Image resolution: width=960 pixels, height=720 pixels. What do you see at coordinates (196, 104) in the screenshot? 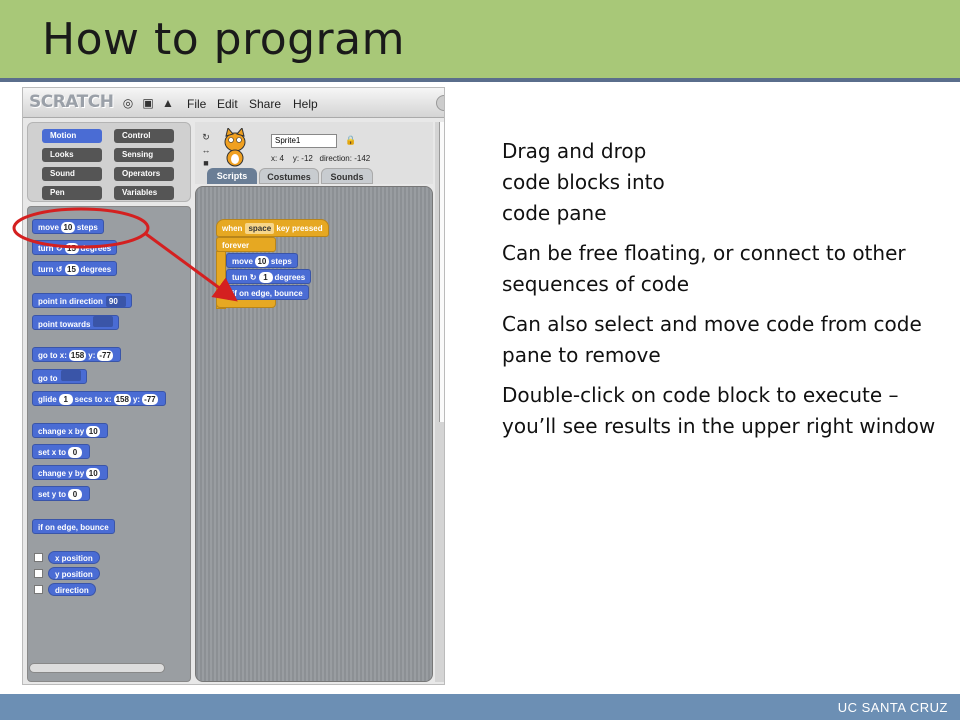
I see `menu-file: File` at bounding box center [196, 104].